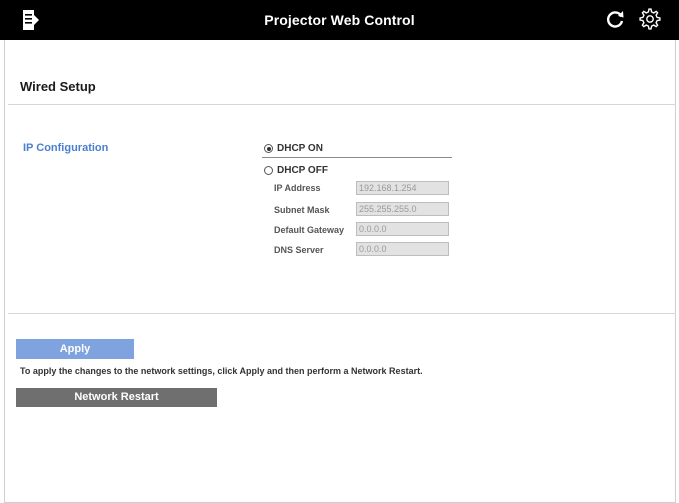 This screenshot has width=679, height=503. I want to click on divider-bottom, so click(342, 313).